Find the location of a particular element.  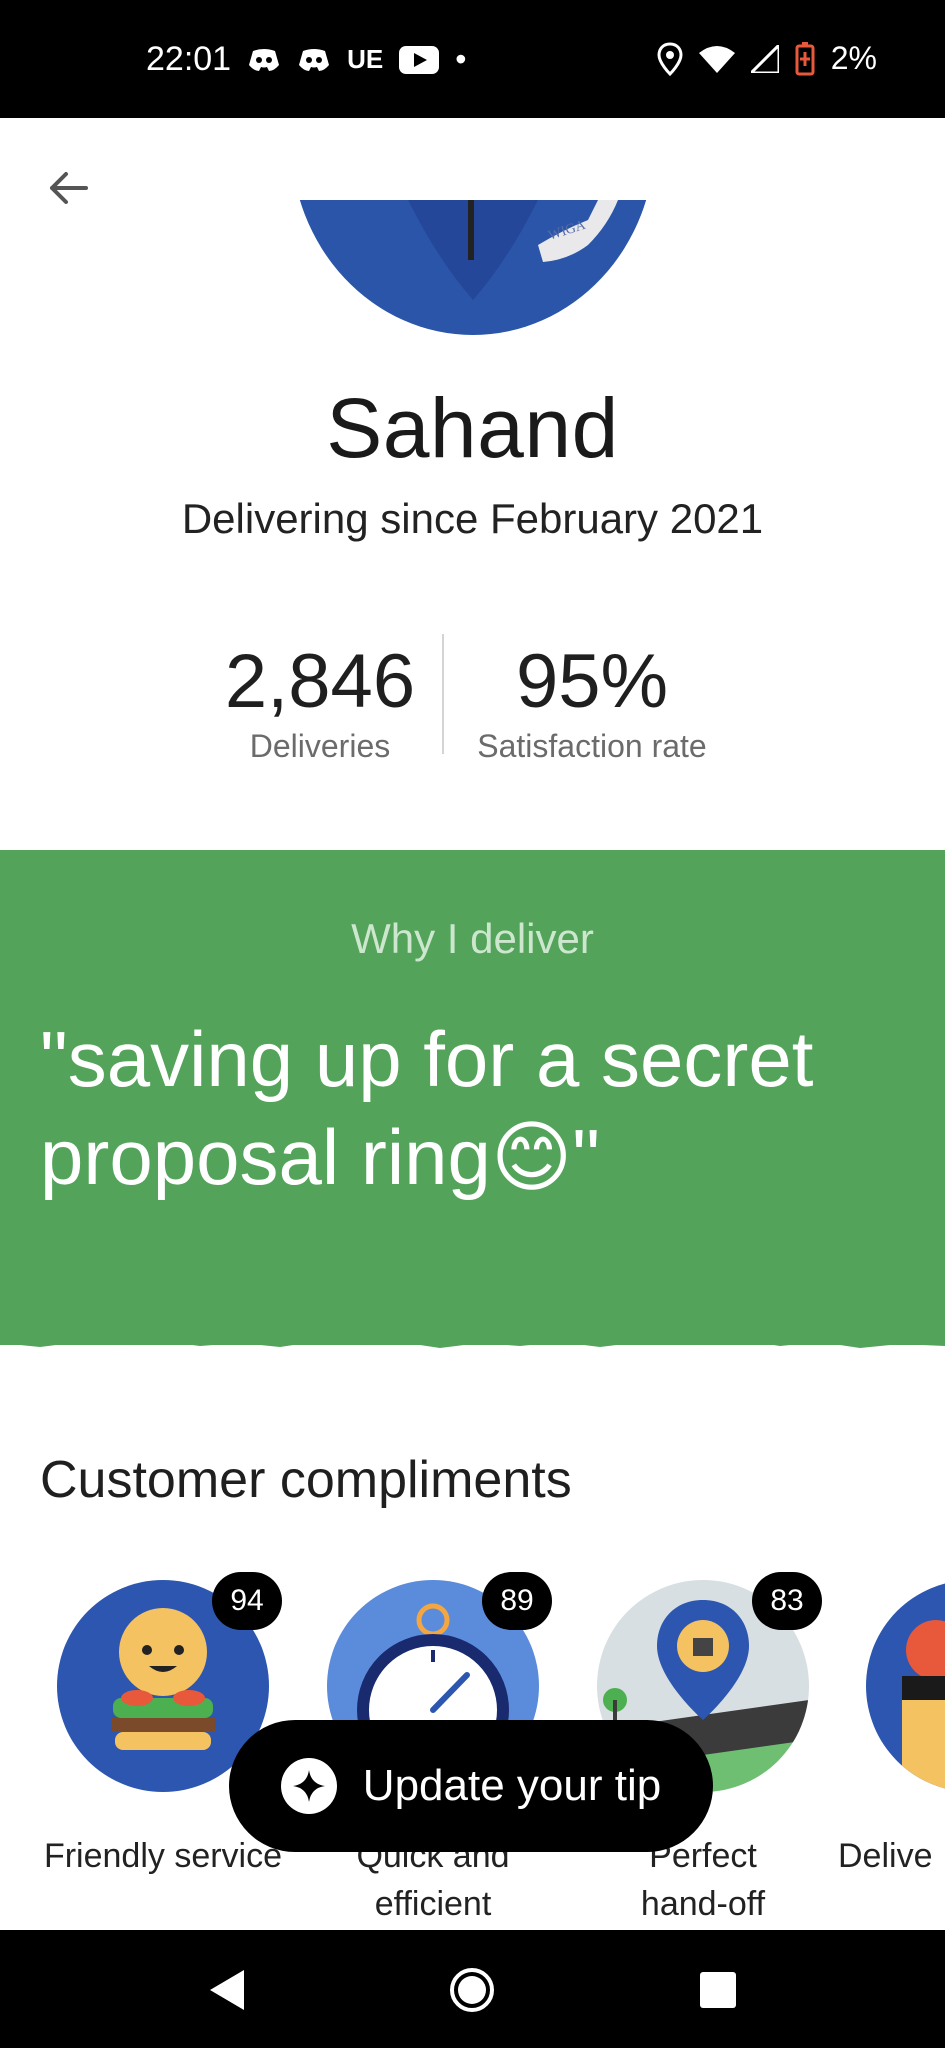

why-i-deliver-title: Why I deliver is located at coordinates (472, 938).